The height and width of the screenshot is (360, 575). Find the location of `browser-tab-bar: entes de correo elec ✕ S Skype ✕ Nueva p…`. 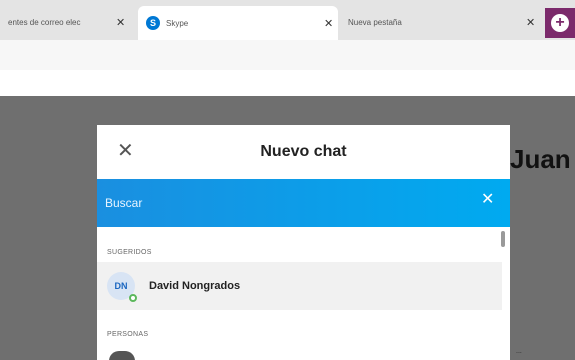

browser-tab-bar: entes de correo elec ✕ S Skype ✕ Nueva p… is located at coordinates (287, 20).